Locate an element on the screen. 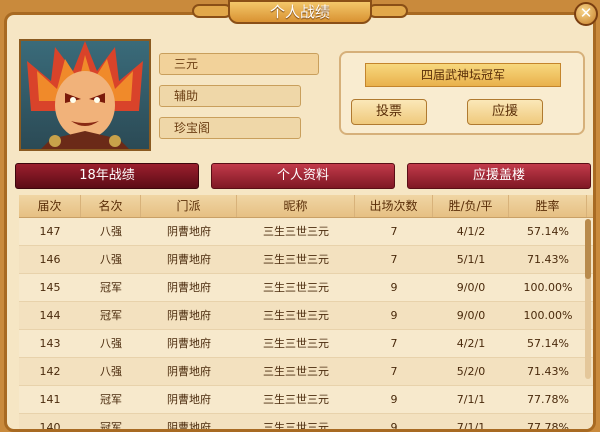 The height and width of the screenshot is (432, 600). cell-session: 141 is located at coordinates (50, 399).